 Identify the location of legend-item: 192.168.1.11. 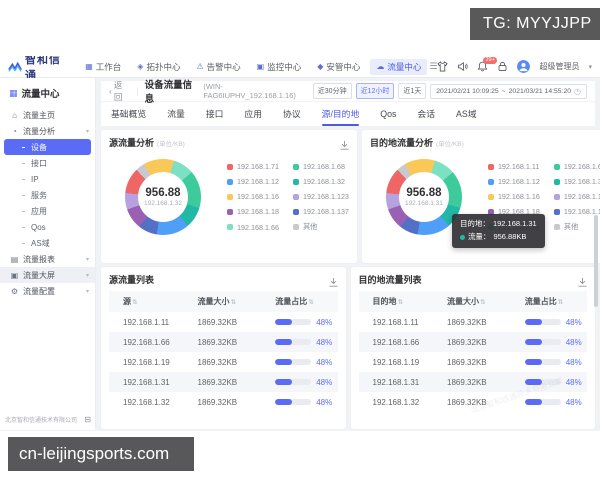
(513, 166).